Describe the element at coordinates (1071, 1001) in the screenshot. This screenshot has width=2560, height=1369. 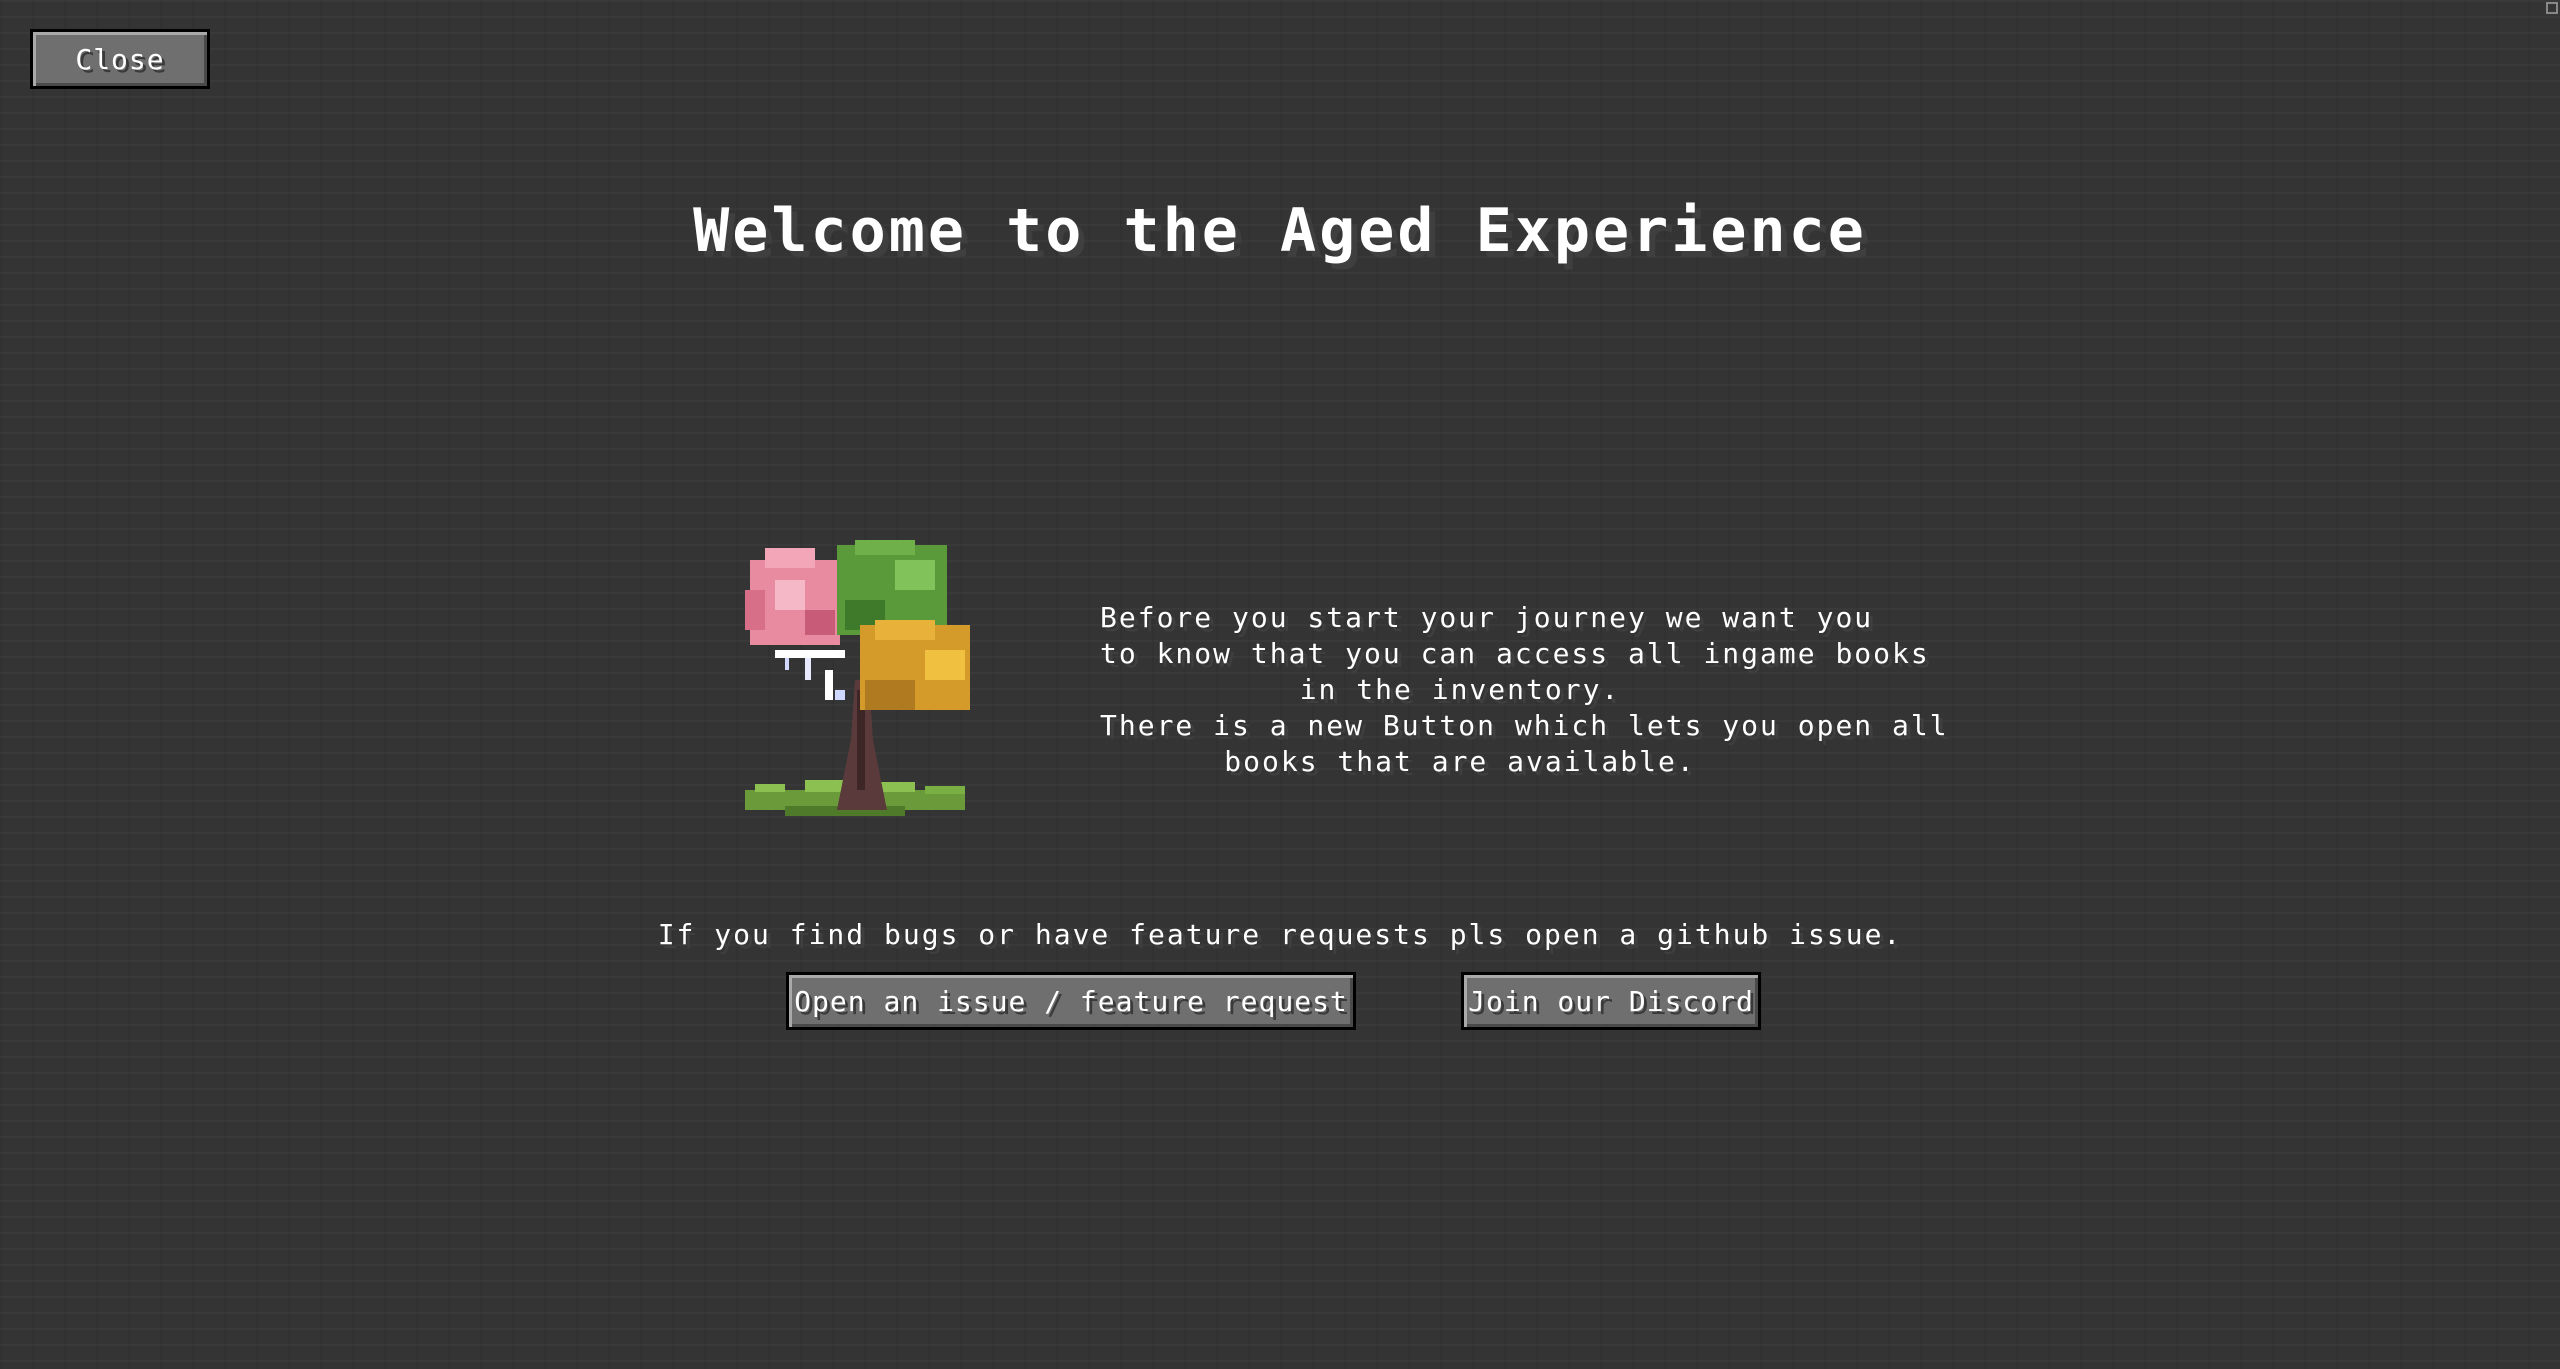
I see `open-issue-button: Open an issue / feature request` at that location.